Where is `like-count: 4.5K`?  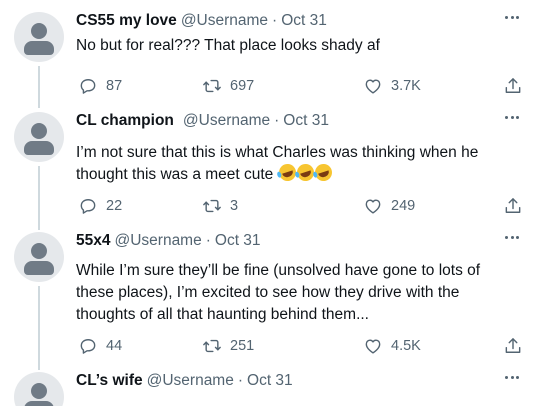
like-count: 4.5K is located at coordinates (406, 346).